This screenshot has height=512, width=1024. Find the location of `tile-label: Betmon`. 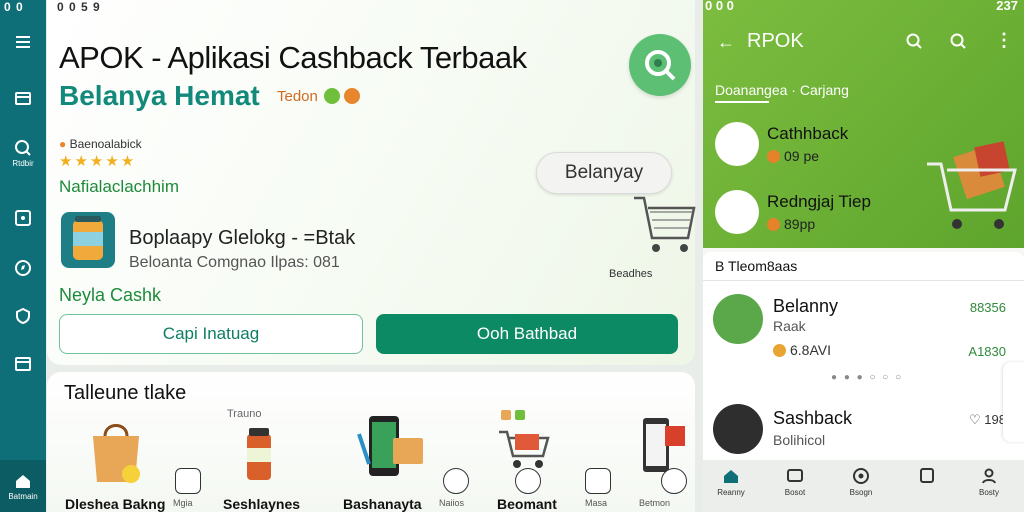

tile-label: Betmon is located at coordinates (655, 503).